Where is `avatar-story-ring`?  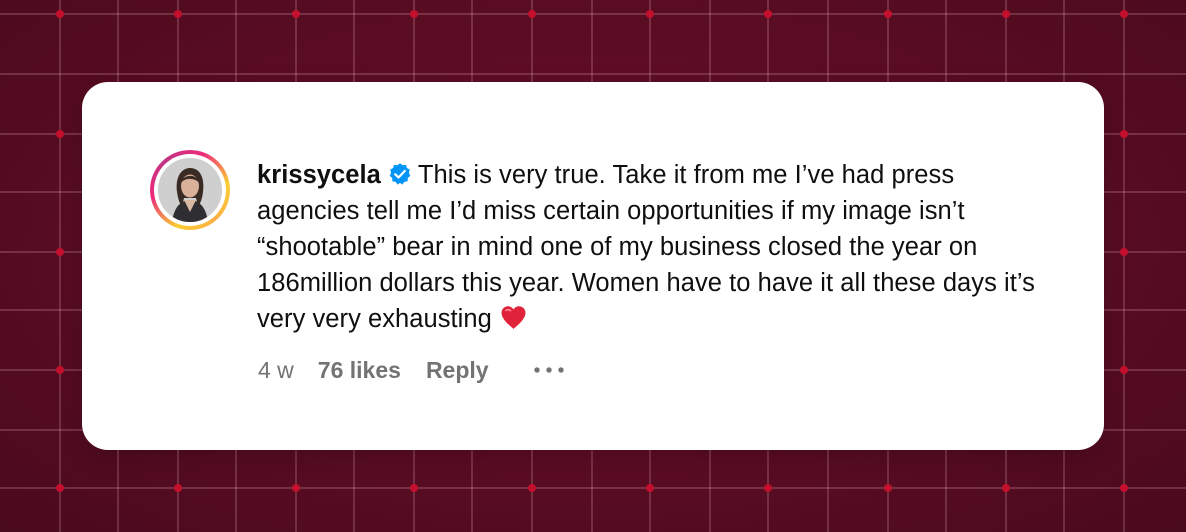 avatar-story-ring is located at coordinates (190, 190).